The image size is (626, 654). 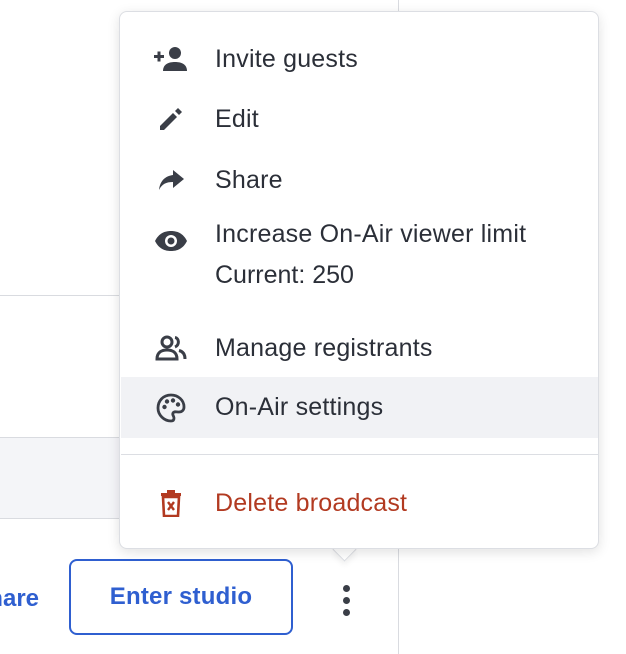 I want to click on menu-item-manage-registrants: Manage registrants, so click(x=359, y=348).